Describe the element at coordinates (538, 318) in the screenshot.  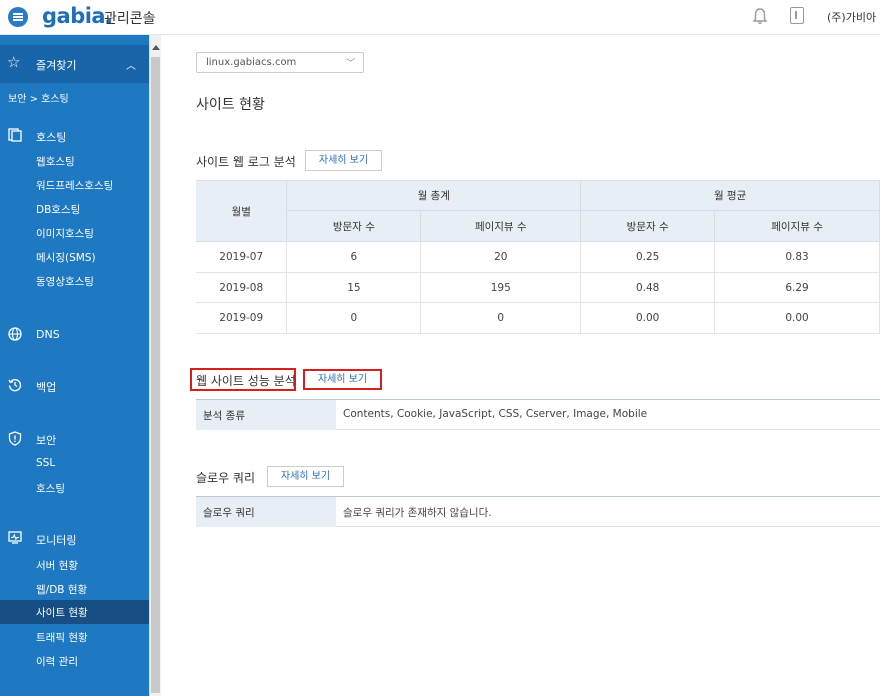
I see `table-row: 2019-09 0 0 0.00 0.00` at that location.